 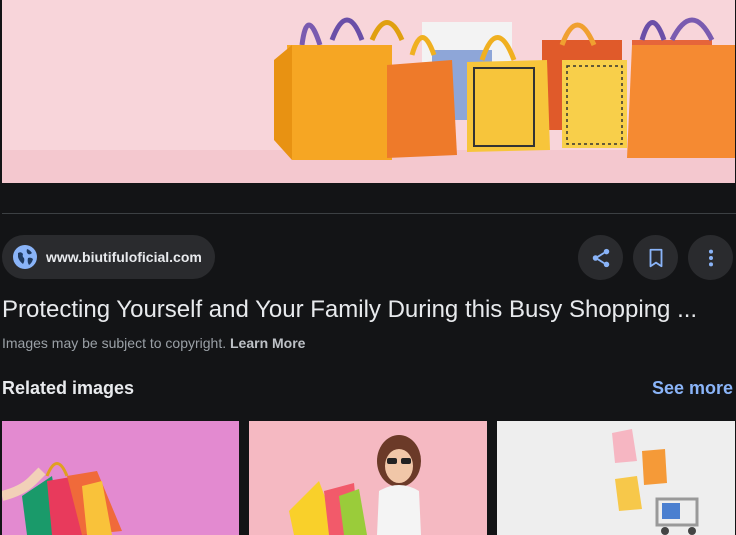 I want to click on share-icon, so click(x=600, y=257).